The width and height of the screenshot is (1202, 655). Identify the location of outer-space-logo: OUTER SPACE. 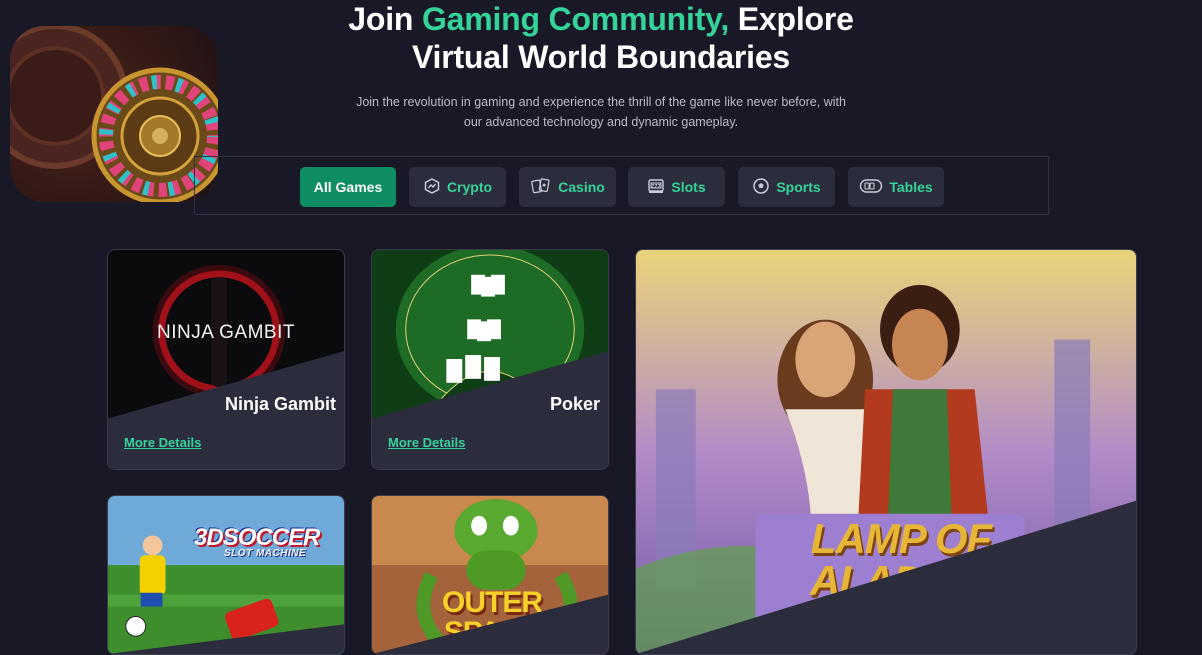
(492, 617).